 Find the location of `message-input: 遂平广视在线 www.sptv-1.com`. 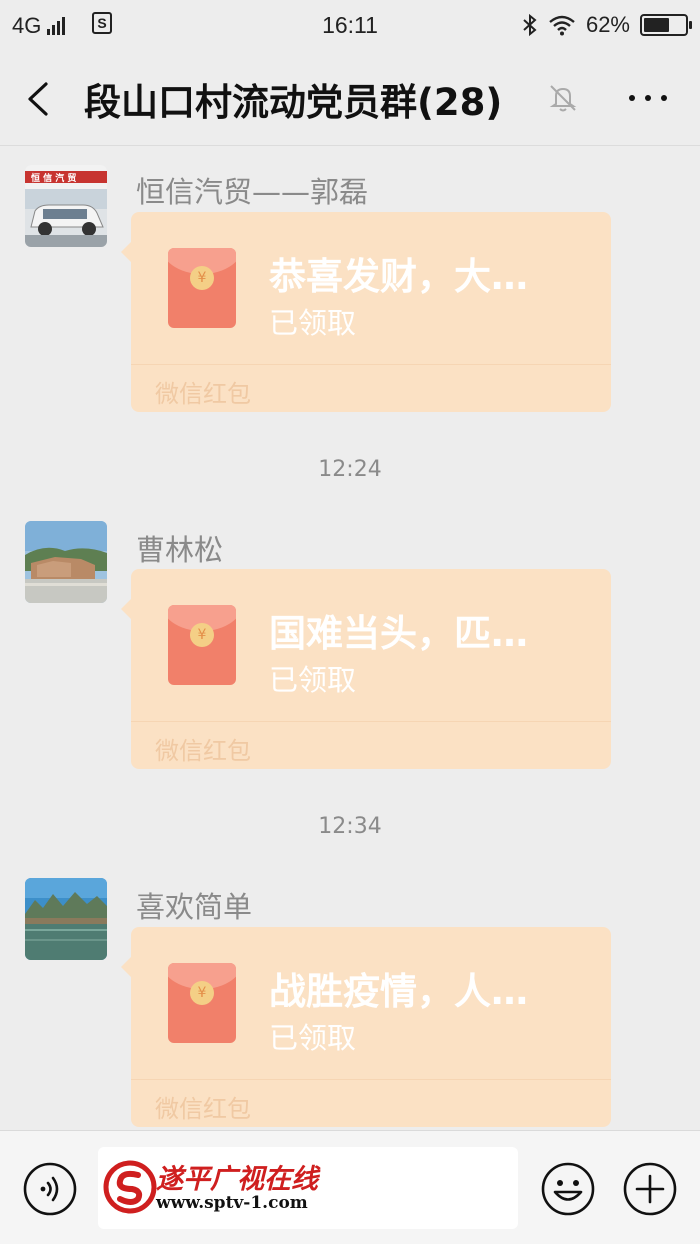

message-input: 遂平广视在线 www.sptv-1.com is located at coordinates (308, 1188).